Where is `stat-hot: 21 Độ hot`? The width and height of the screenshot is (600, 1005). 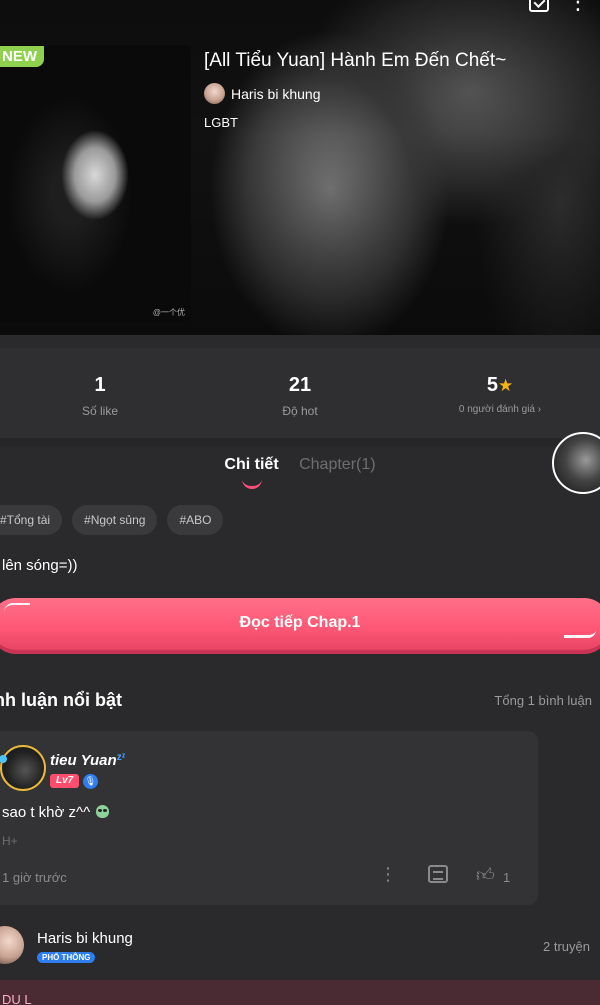 stat-hot: 21 Độ hot is located at coordinates (300, 393).